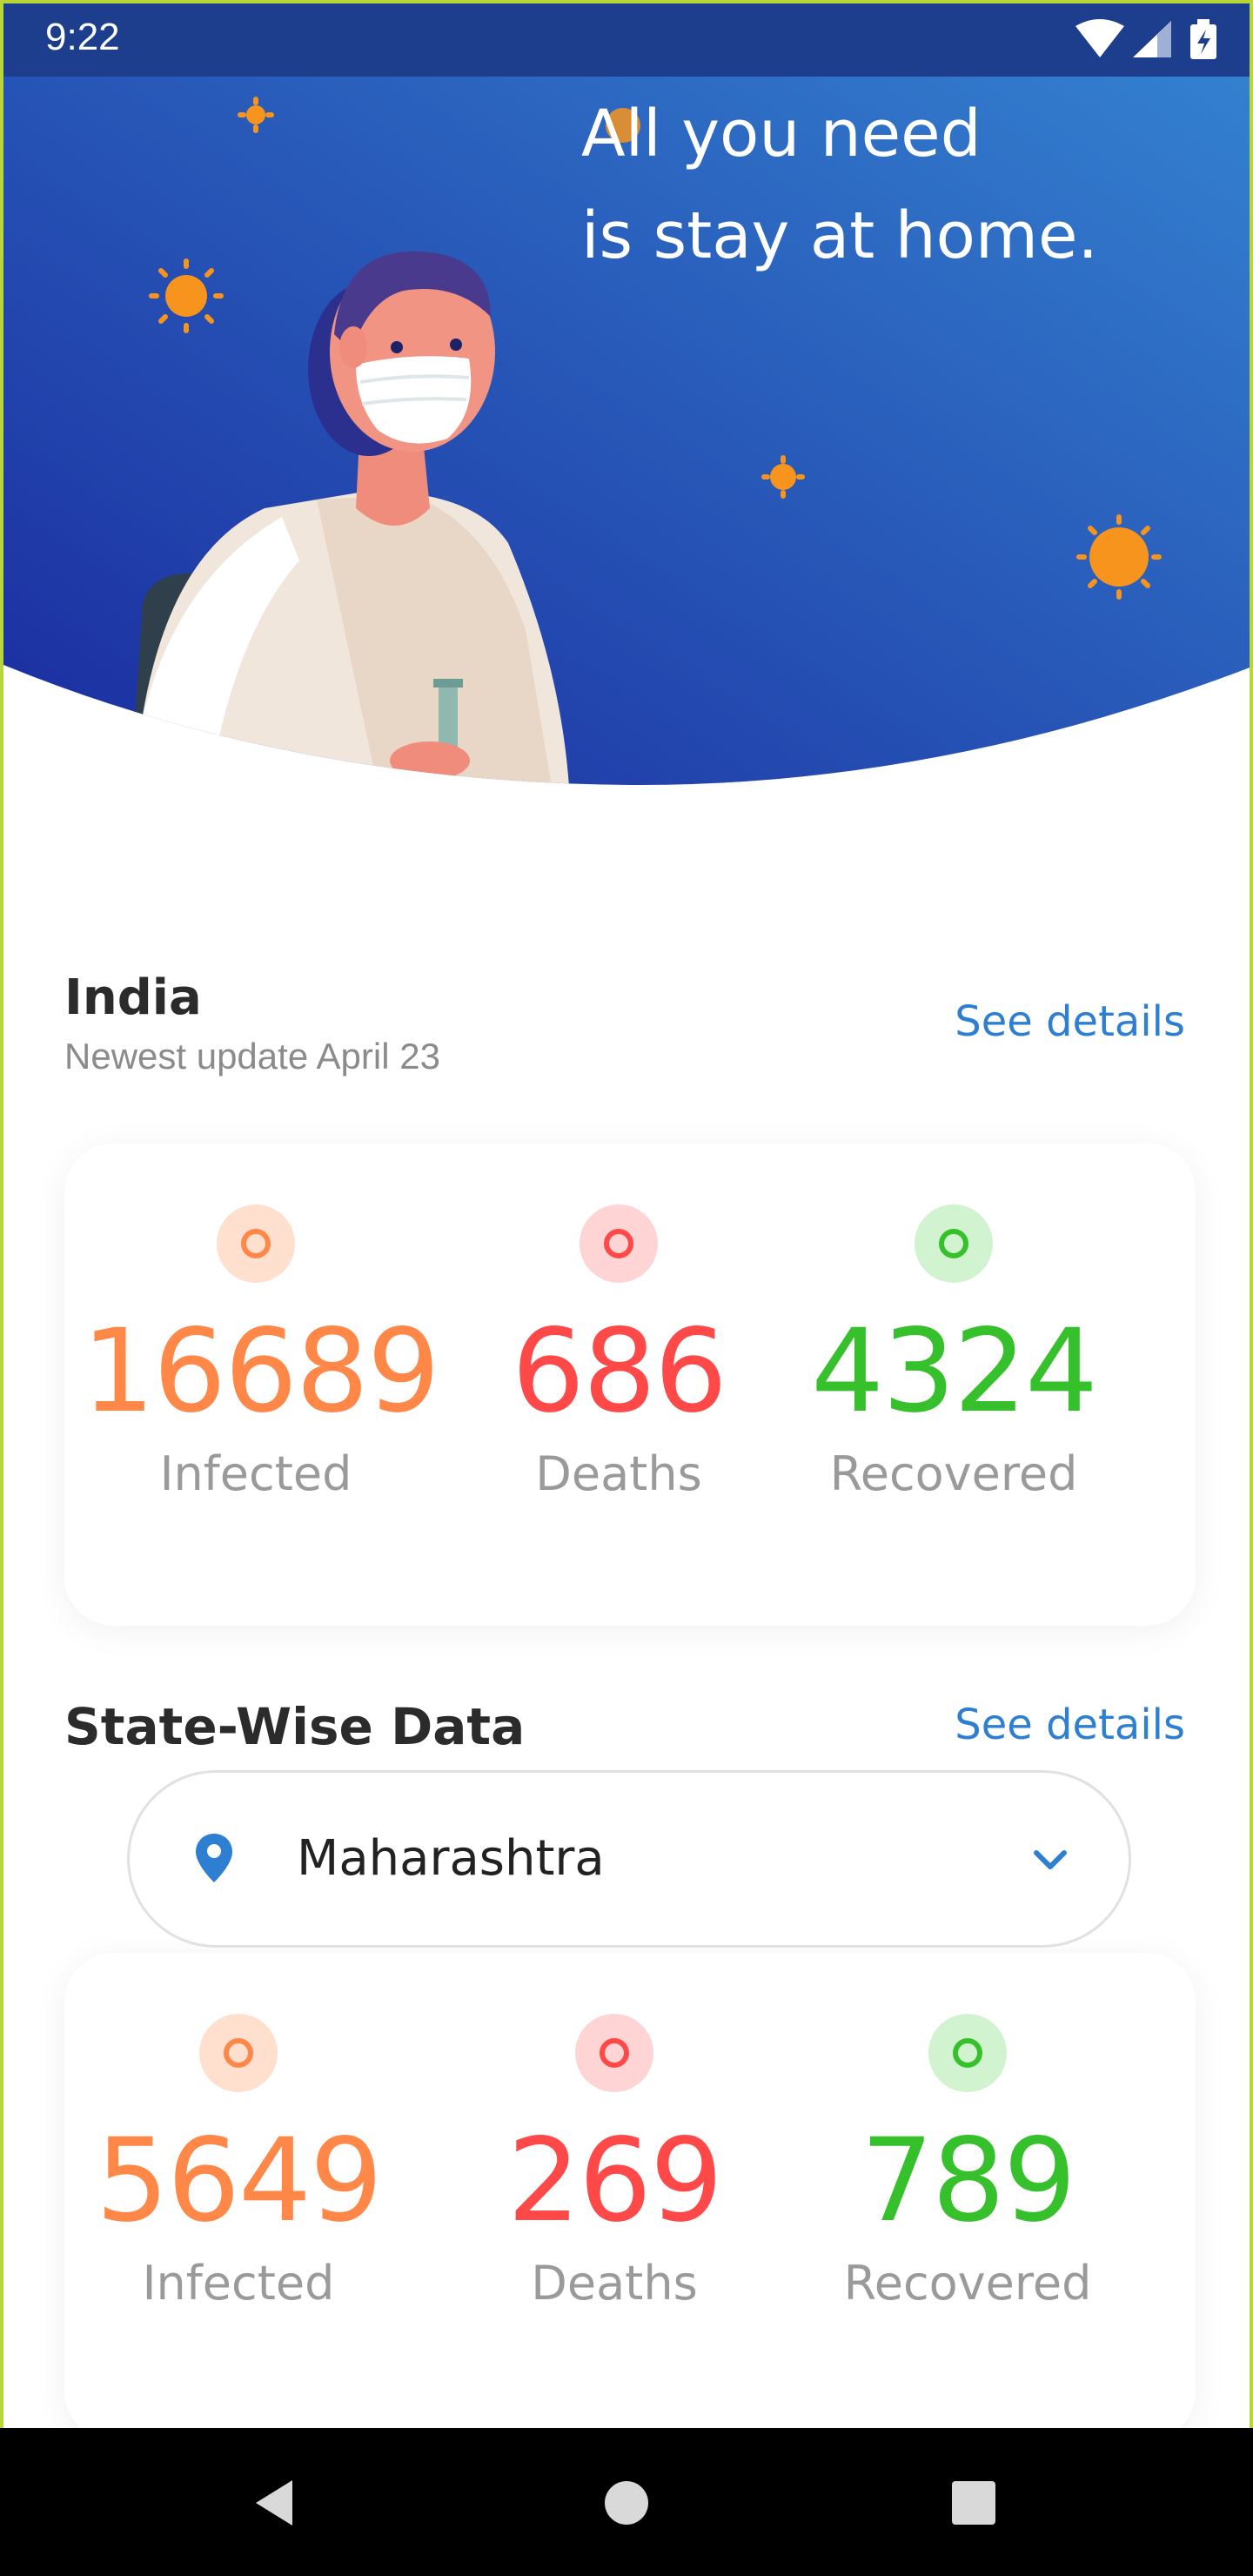 The height and width of the screenshot is (2576, 1253). Describe the element at coordinates (614, 2283) in the screenshot. I see `state-deaths-label: Deaths` at that location.